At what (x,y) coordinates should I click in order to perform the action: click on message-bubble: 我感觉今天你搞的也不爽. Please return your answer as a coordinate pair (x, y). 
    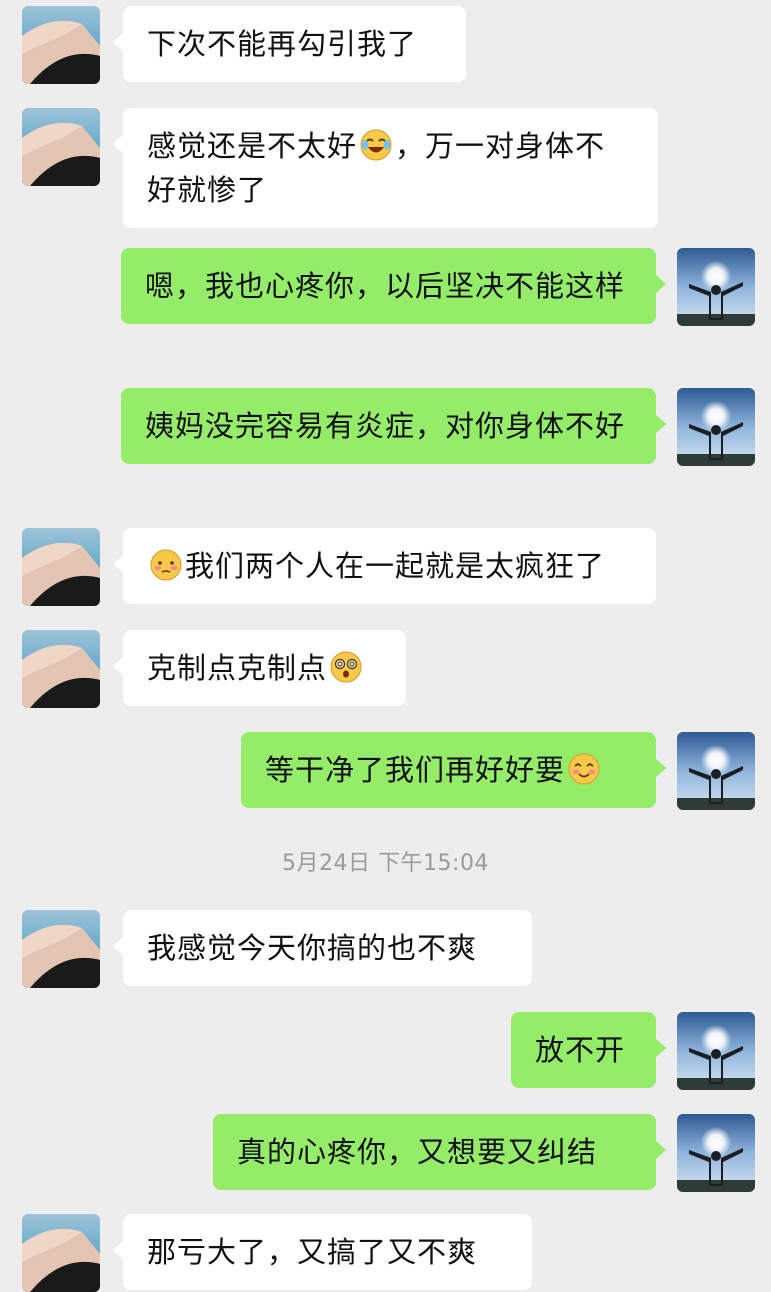
    Looking at the image, I should click on (322, 948).